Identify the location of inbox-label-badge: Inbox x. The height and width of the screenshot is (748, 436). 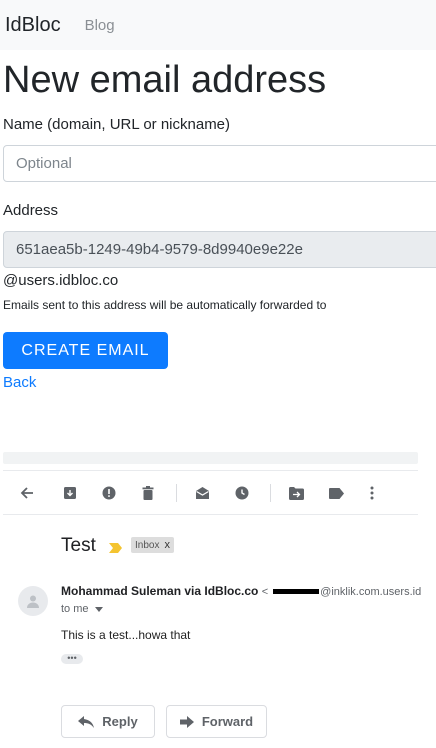
(152, 545).